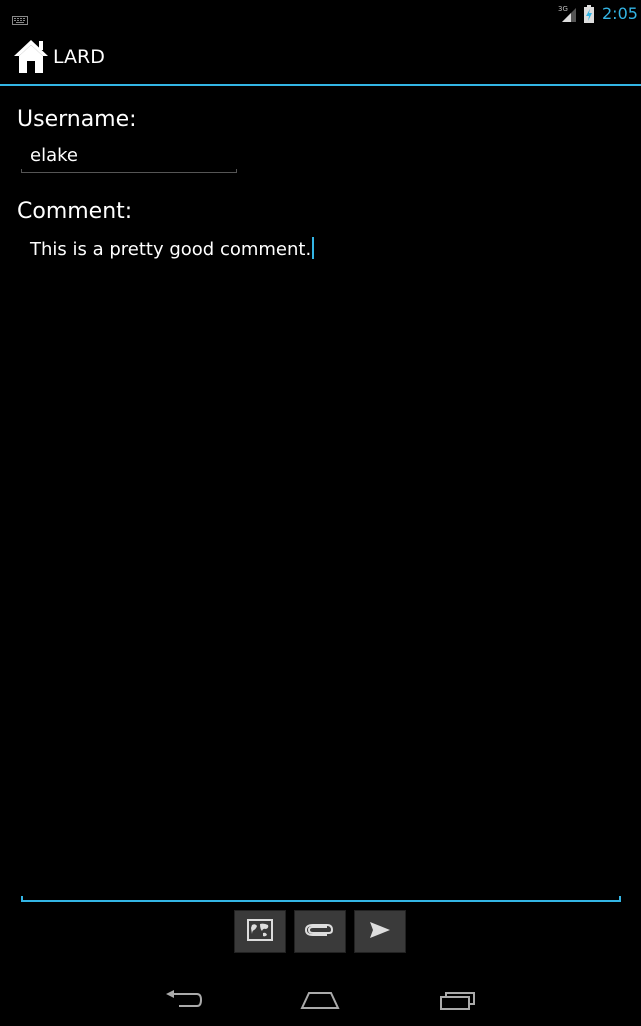 Image resolution: width=641 pixels, height=1026 pixels. I want to click on navigation-bar, so click(320, 998).